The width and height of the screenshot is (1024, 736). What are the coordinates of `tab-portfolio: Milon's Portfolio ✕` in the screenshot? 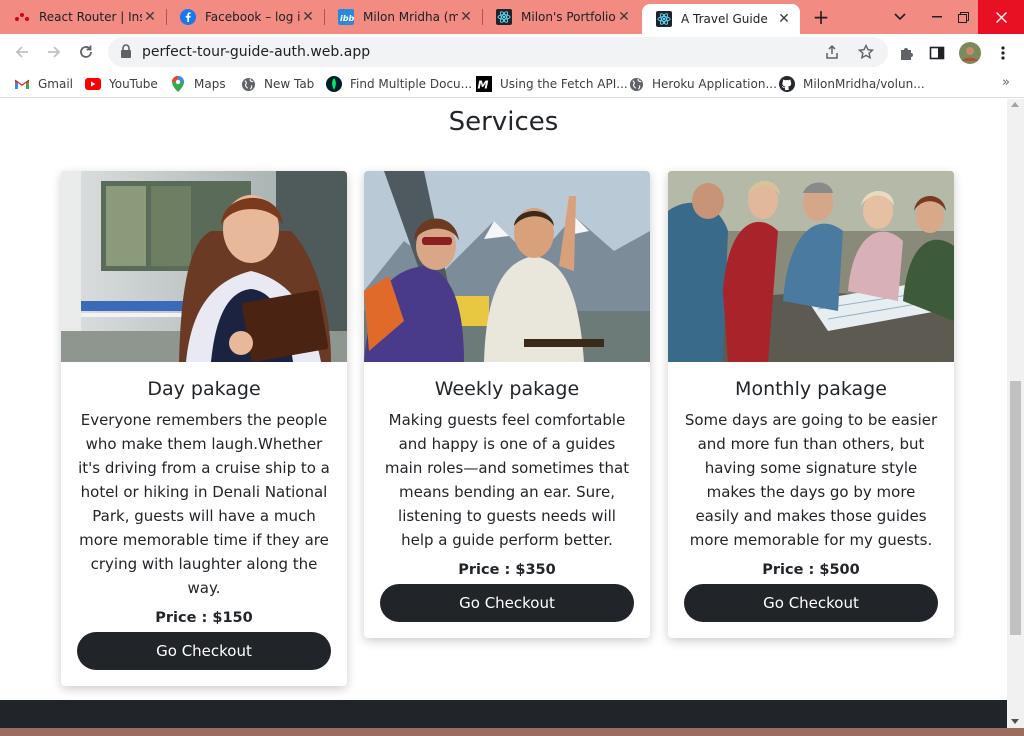 It's located at (561, 17).